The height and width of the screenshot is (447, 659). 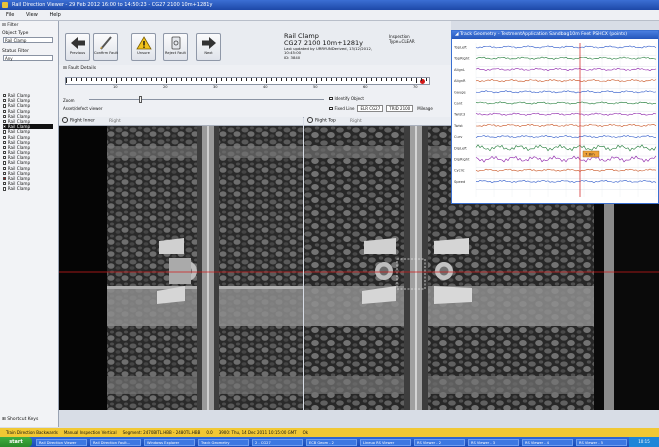 I want to click on taskbar-item: Track Geometry, so click(x=223, y=442).